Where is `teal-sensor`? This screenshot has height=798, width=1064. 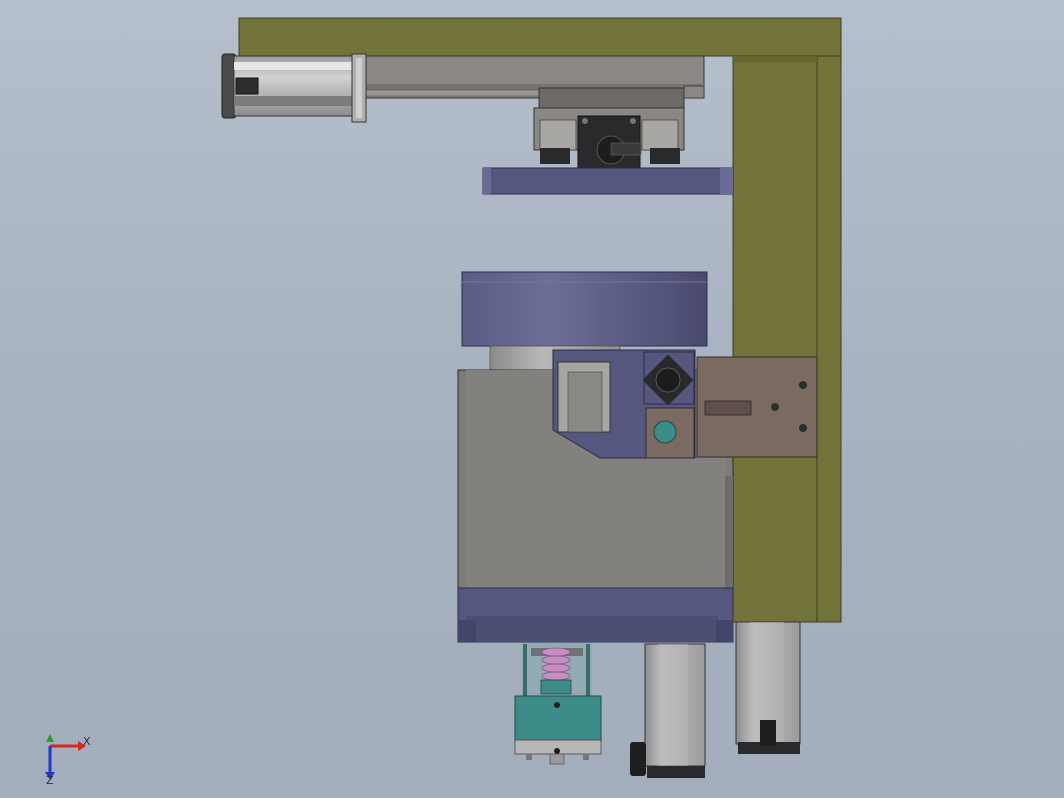
teal-sensor is located at coordinates (665, 432).